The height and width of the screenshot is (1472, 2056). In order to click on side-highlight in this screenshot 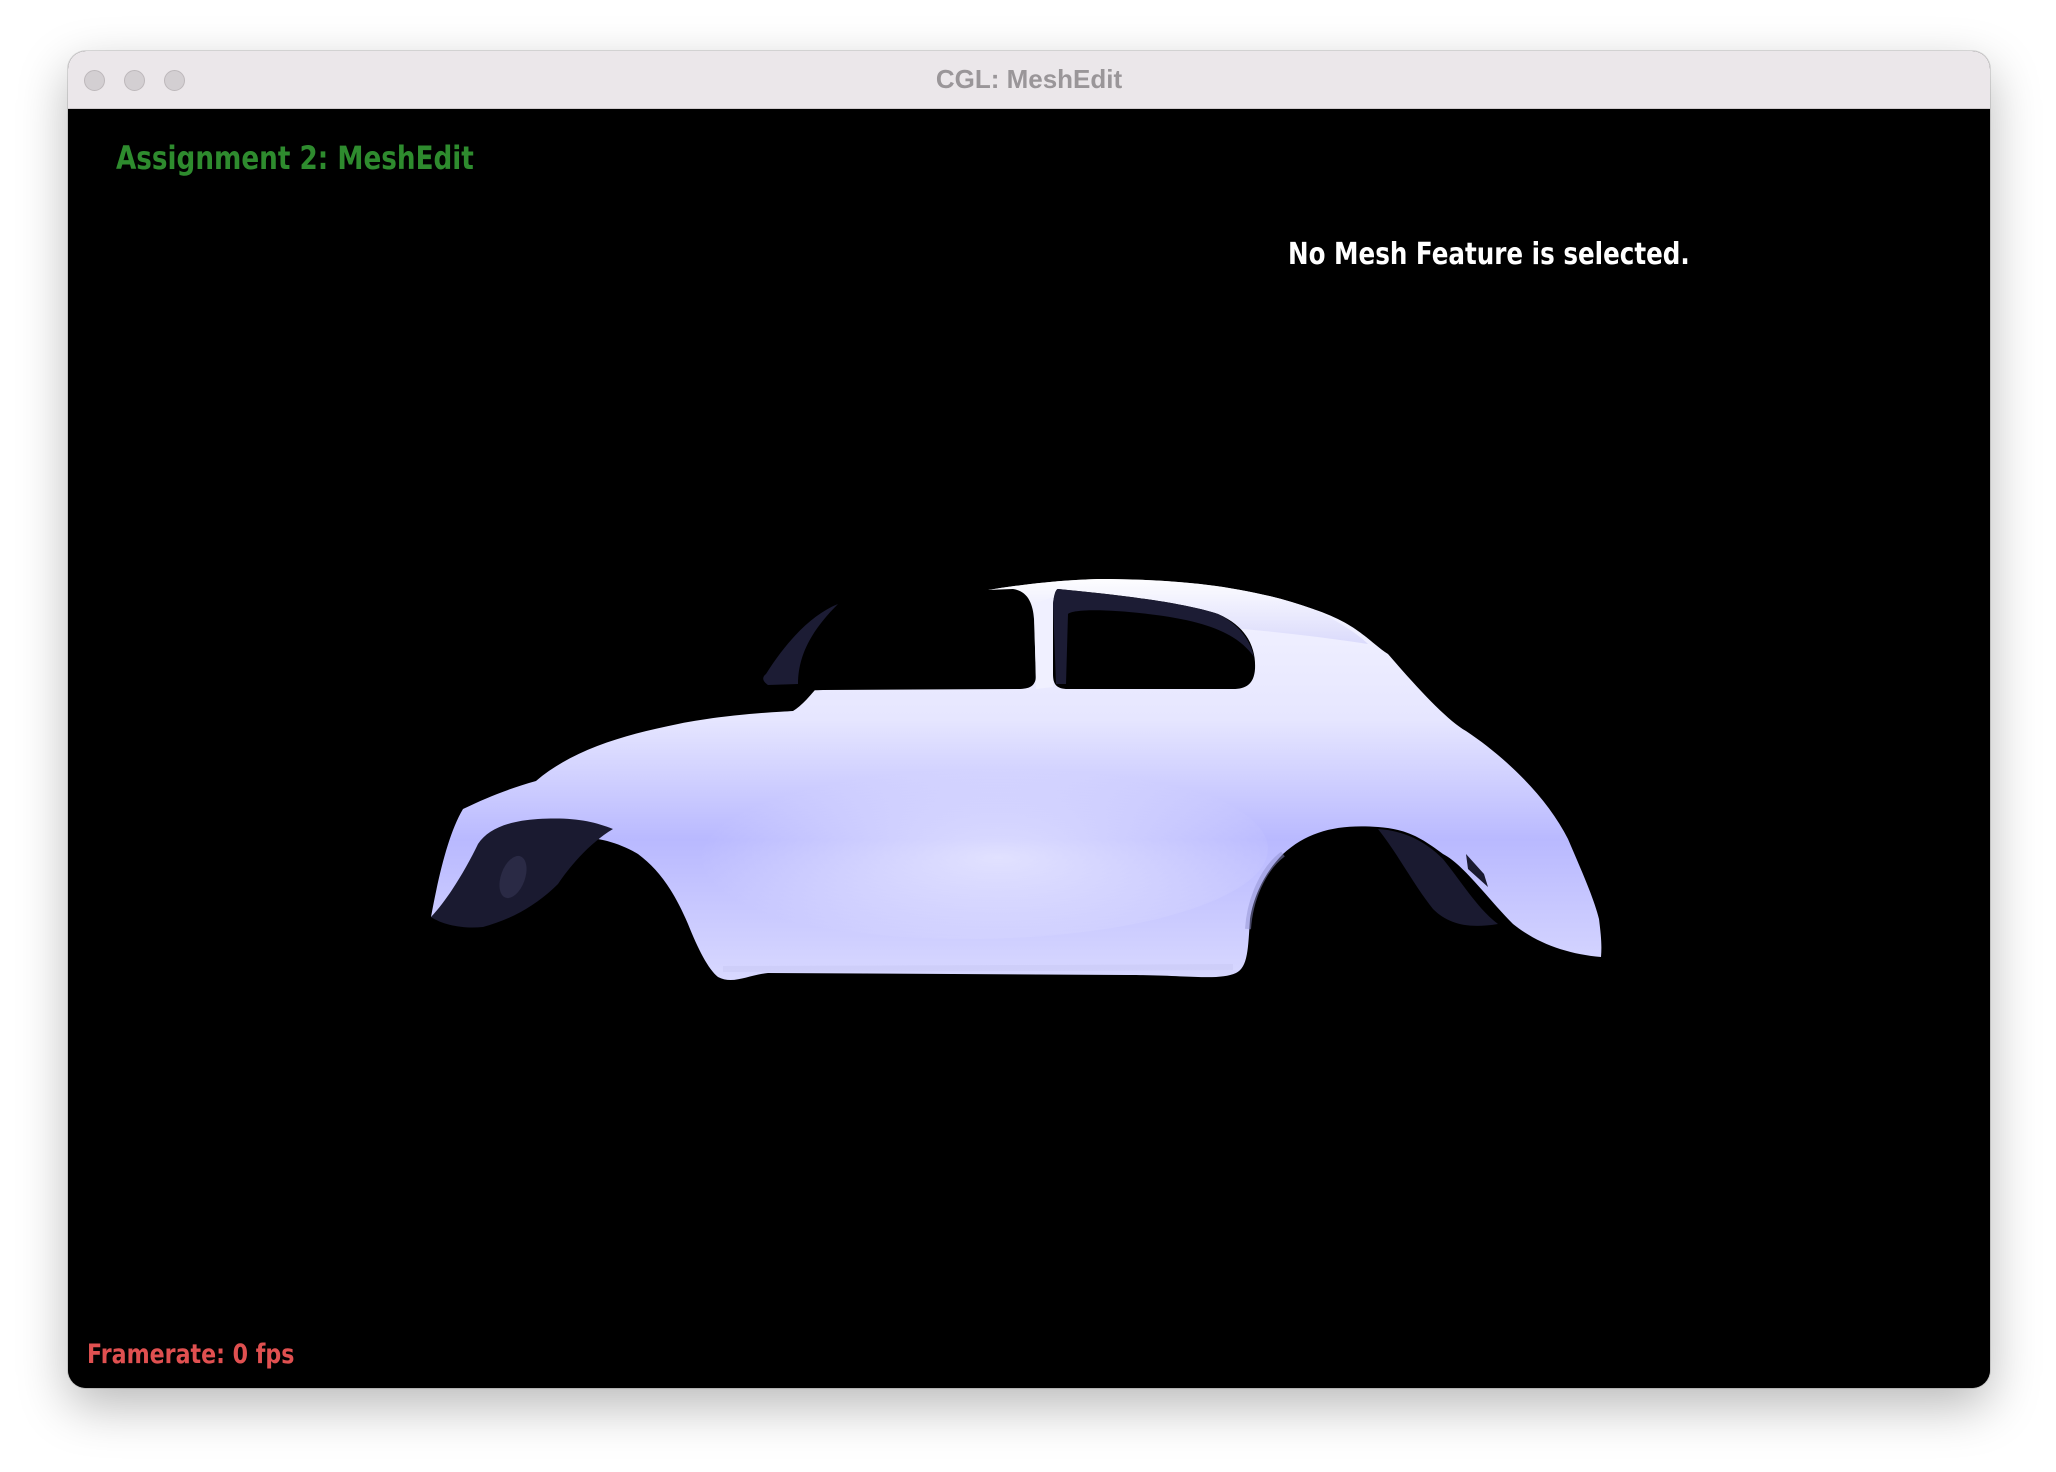, I will do `click(968, 849)`.